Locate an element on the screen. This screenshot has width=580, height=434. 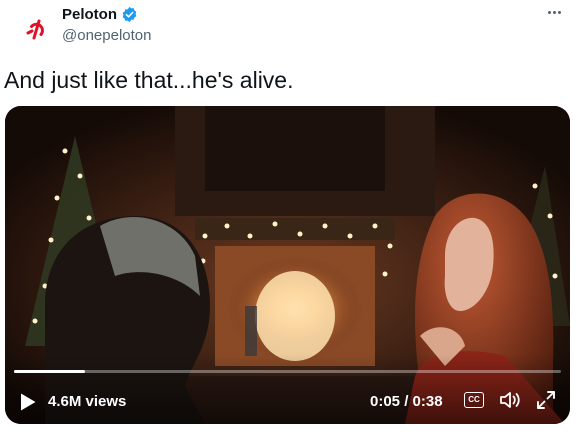
playback-time: 0:05 / 0:38 is located at coordinates (406, 401).